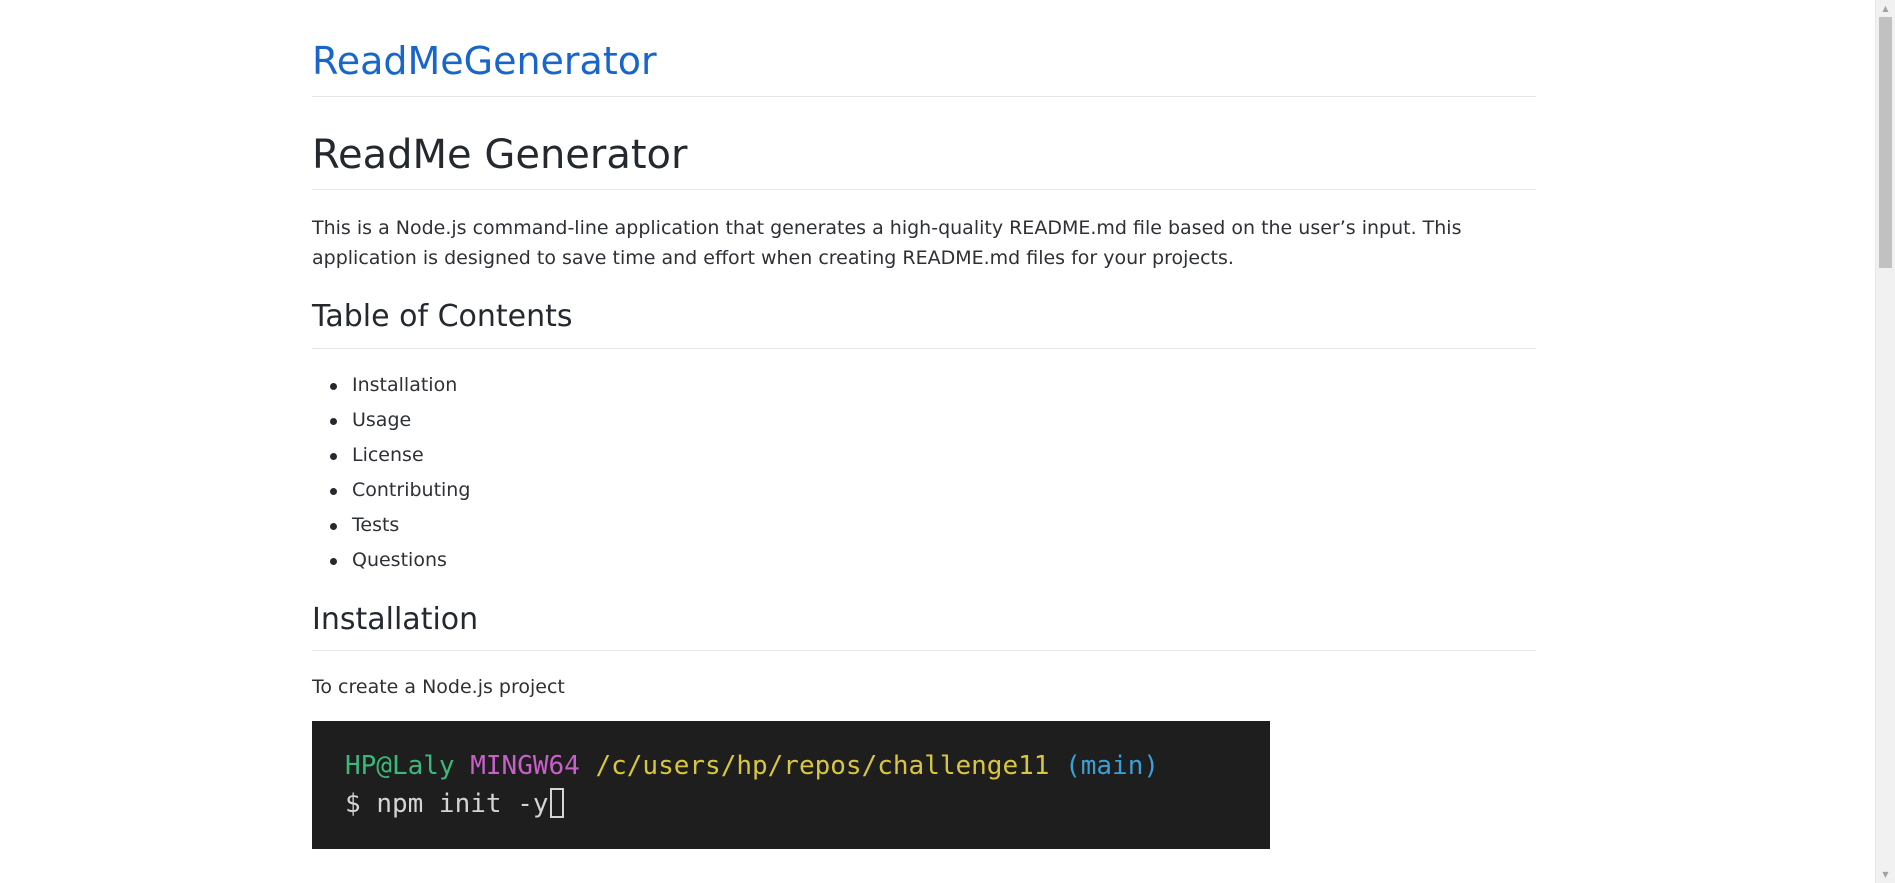  Describe the element at coordinates (1112, 766) in the screenshot. I see `terminal-branch: (main)` at that location.